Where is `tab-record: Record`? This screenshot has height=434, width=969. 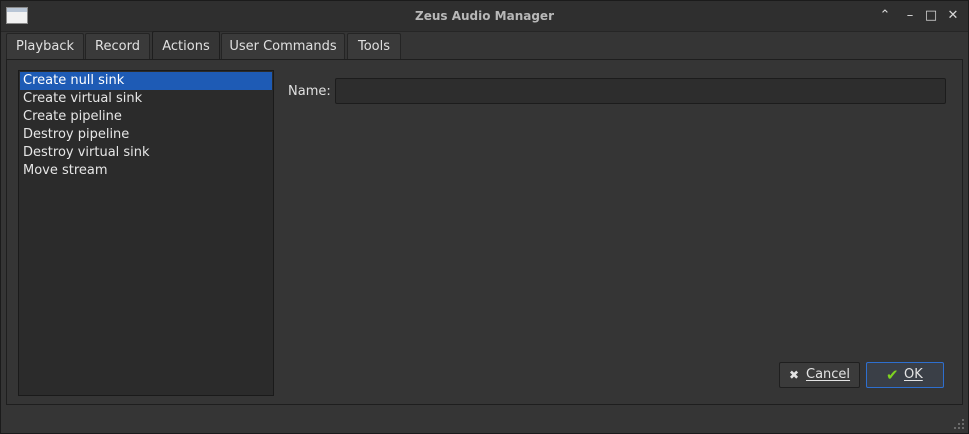 tab-record: Record is located at coordinates (117, 46).